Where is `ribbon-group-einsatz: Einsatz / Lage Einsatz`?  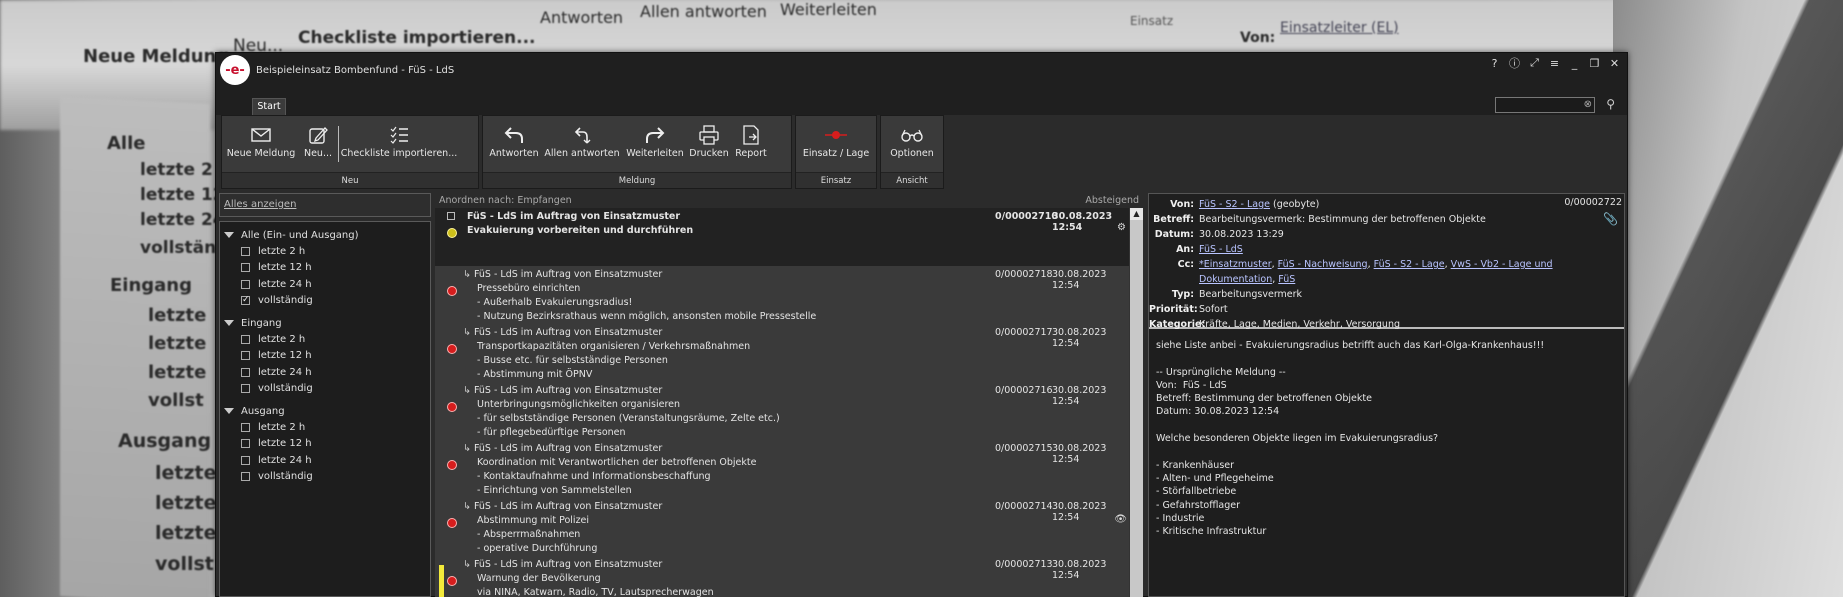
ribbon-group-einsatz: Einsatz / Lage Einsatz is located at coordinates (836, 152).